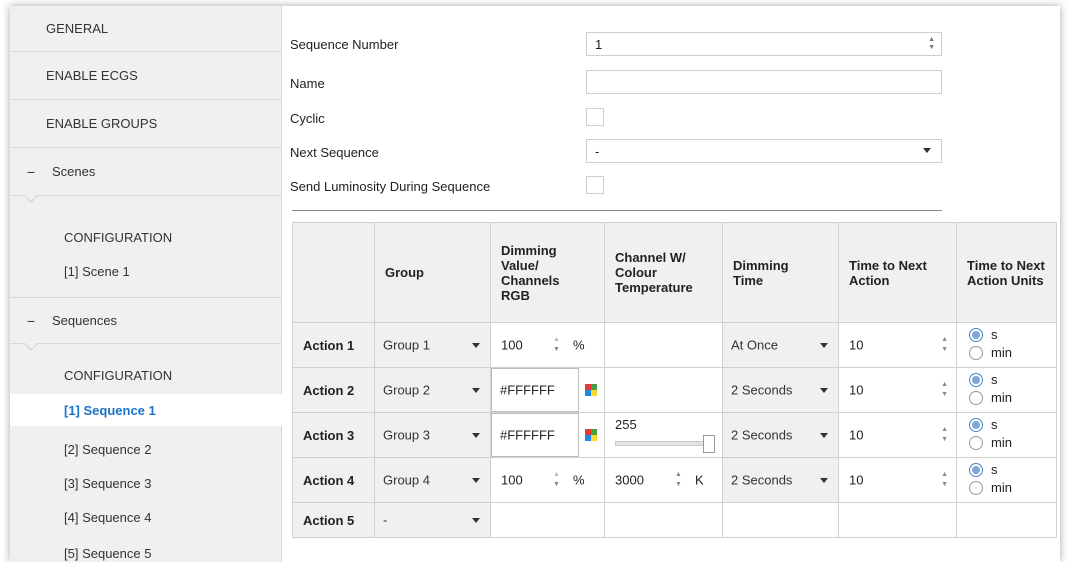  What do you see at coordinates (432, 480) in the screenshot?
I see `group-select: Group 4` at bounding box center [432, 480].